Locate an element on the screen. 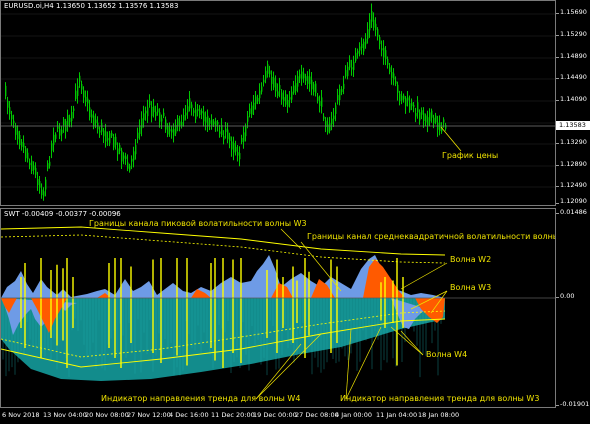 This screenshot has height=424, width=590. price-tick: 1.12090 is located at coordinates (573, 201).